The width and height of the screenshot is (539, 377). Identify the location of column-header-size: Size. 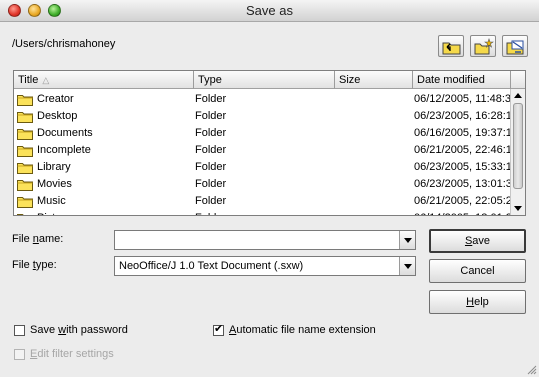
(374, 80).